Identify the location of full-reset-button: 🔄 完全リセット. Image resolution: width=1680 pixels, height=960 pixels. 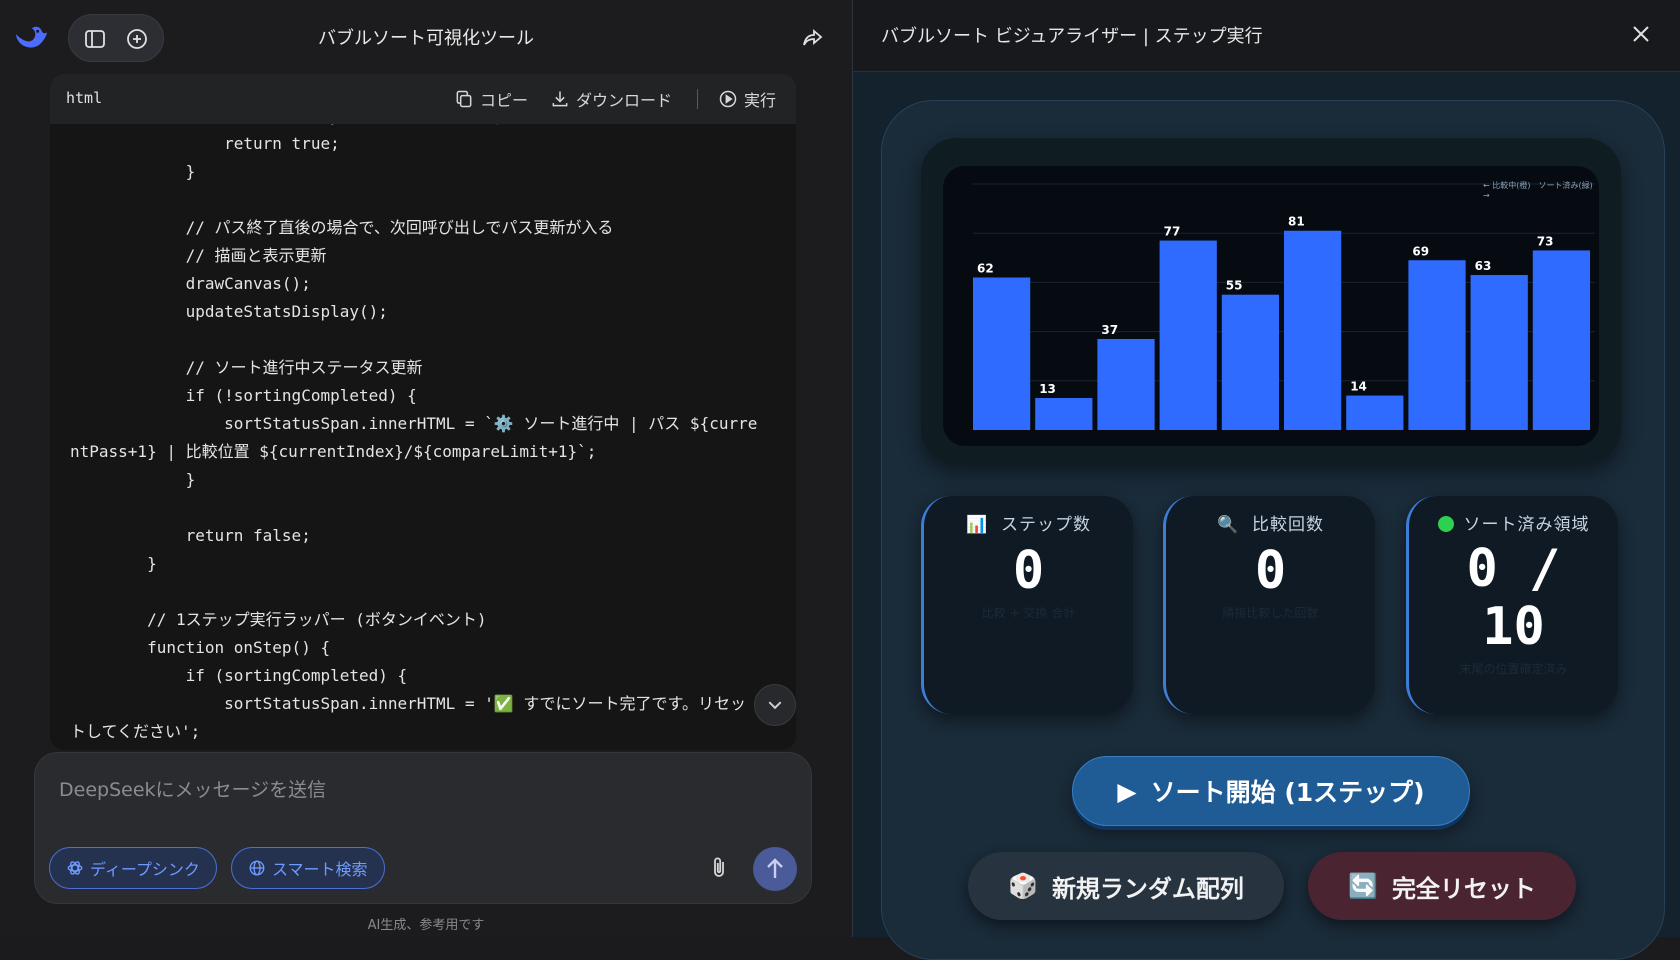
(1442, 886).